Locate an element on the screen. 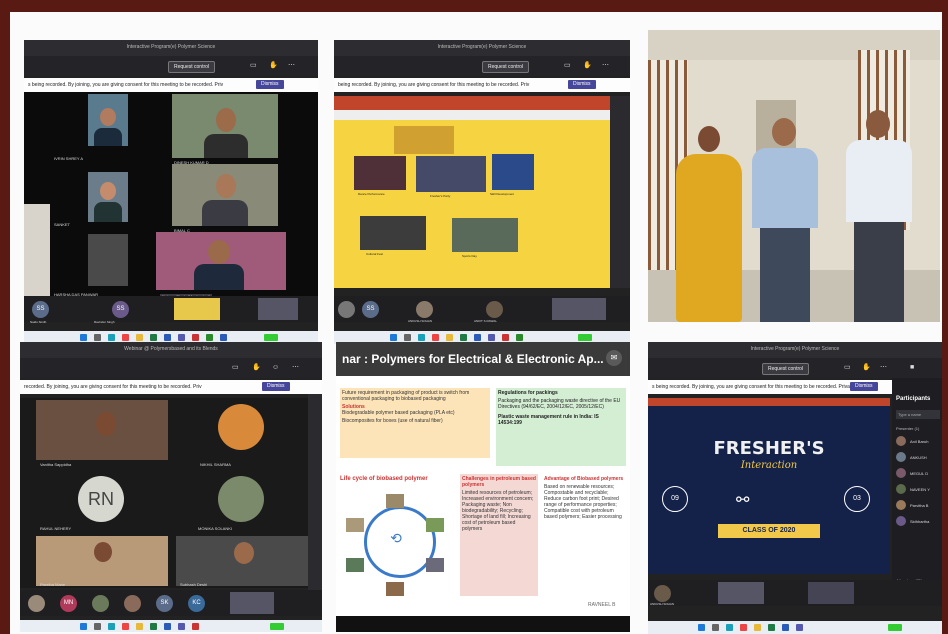 Image resolution: width=948 pixels, height=634 pixels. poster-subtitle: Interaction is located at coordinates (769, 465).